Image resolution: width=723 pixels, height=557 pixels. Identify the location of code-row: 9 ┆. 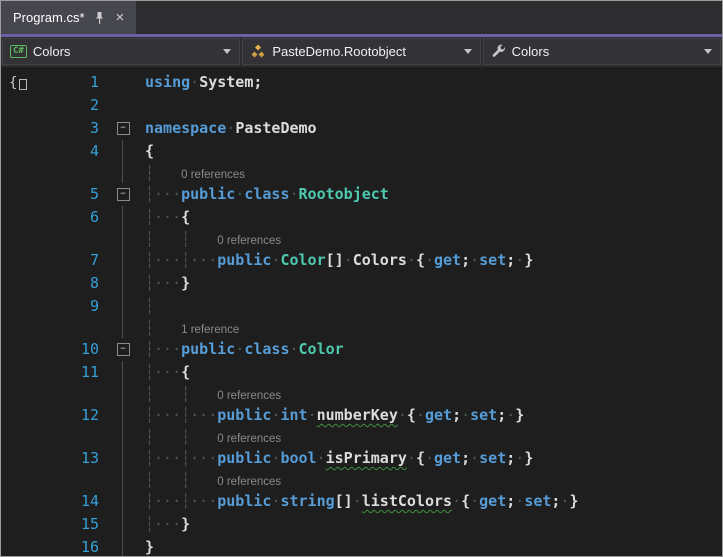
(361, 306).